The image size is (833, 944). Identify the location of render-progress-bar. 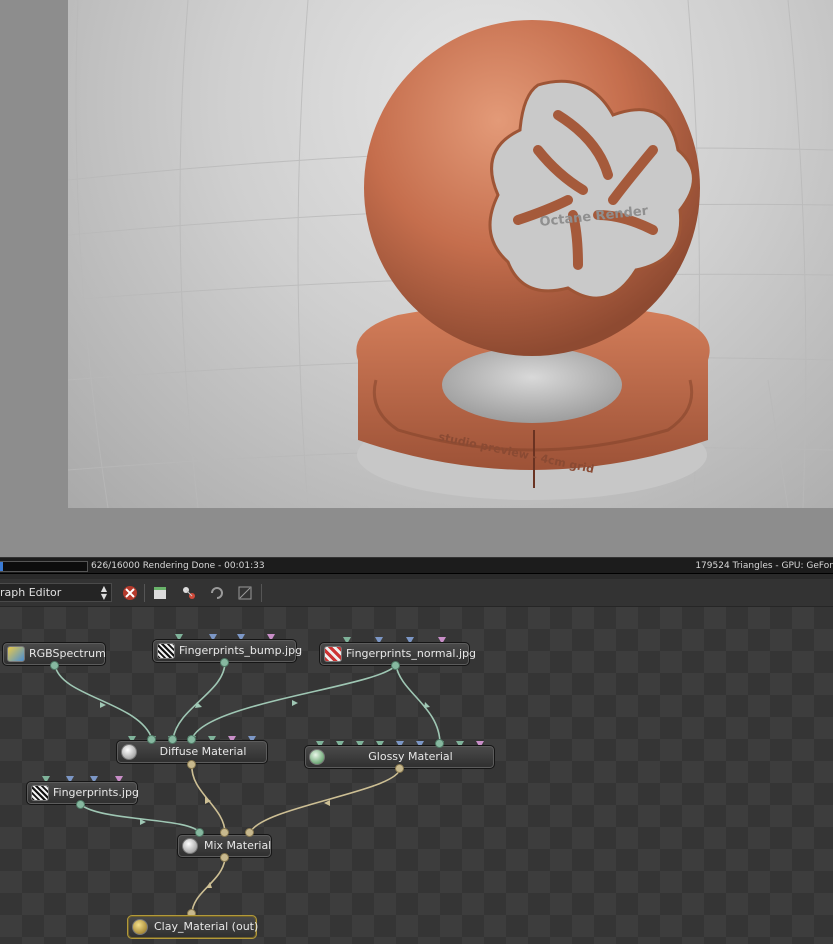
(44, 566).